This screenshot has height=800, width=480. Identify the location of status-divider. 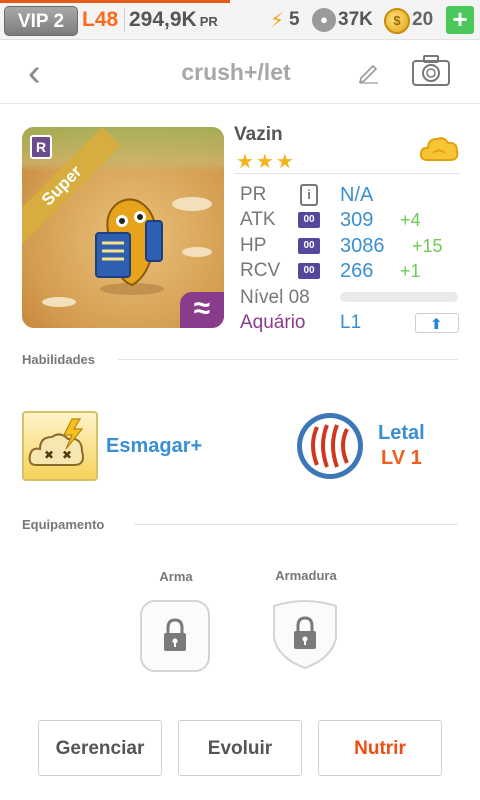
(124, 20).